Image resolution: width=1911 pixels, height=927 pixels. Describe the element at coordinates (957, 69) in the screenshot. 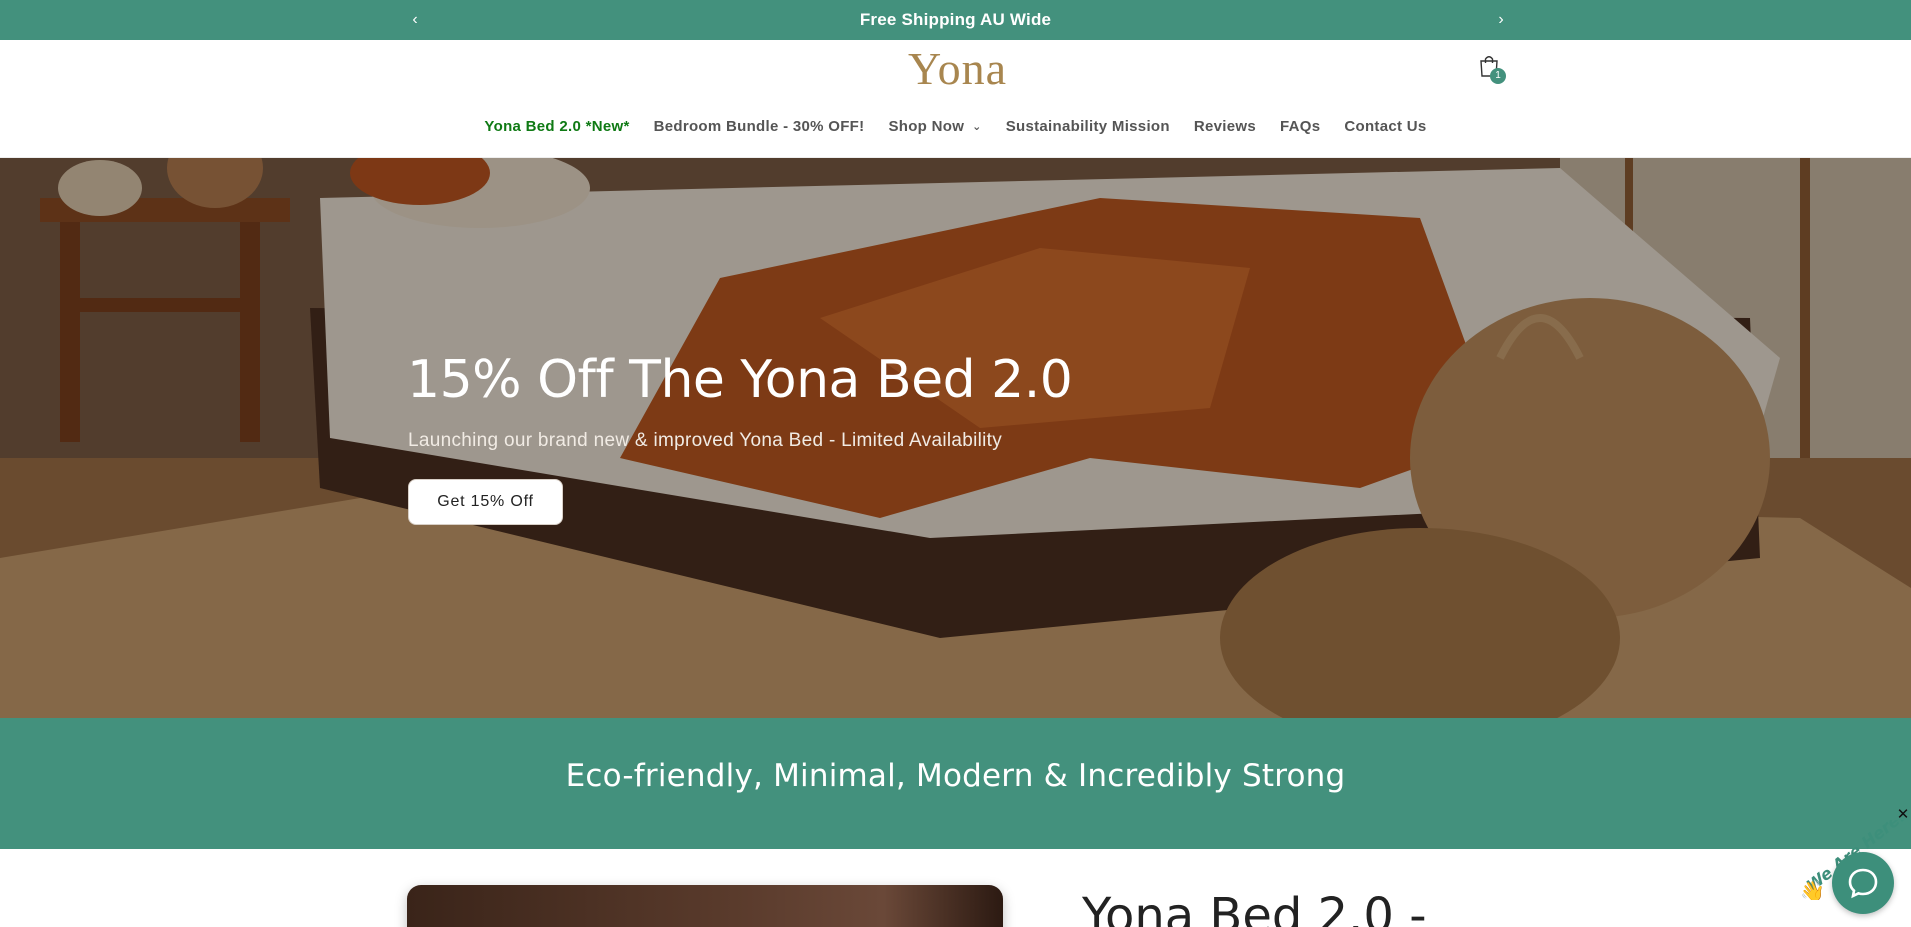

I see `site-logo: Yona` at that location.